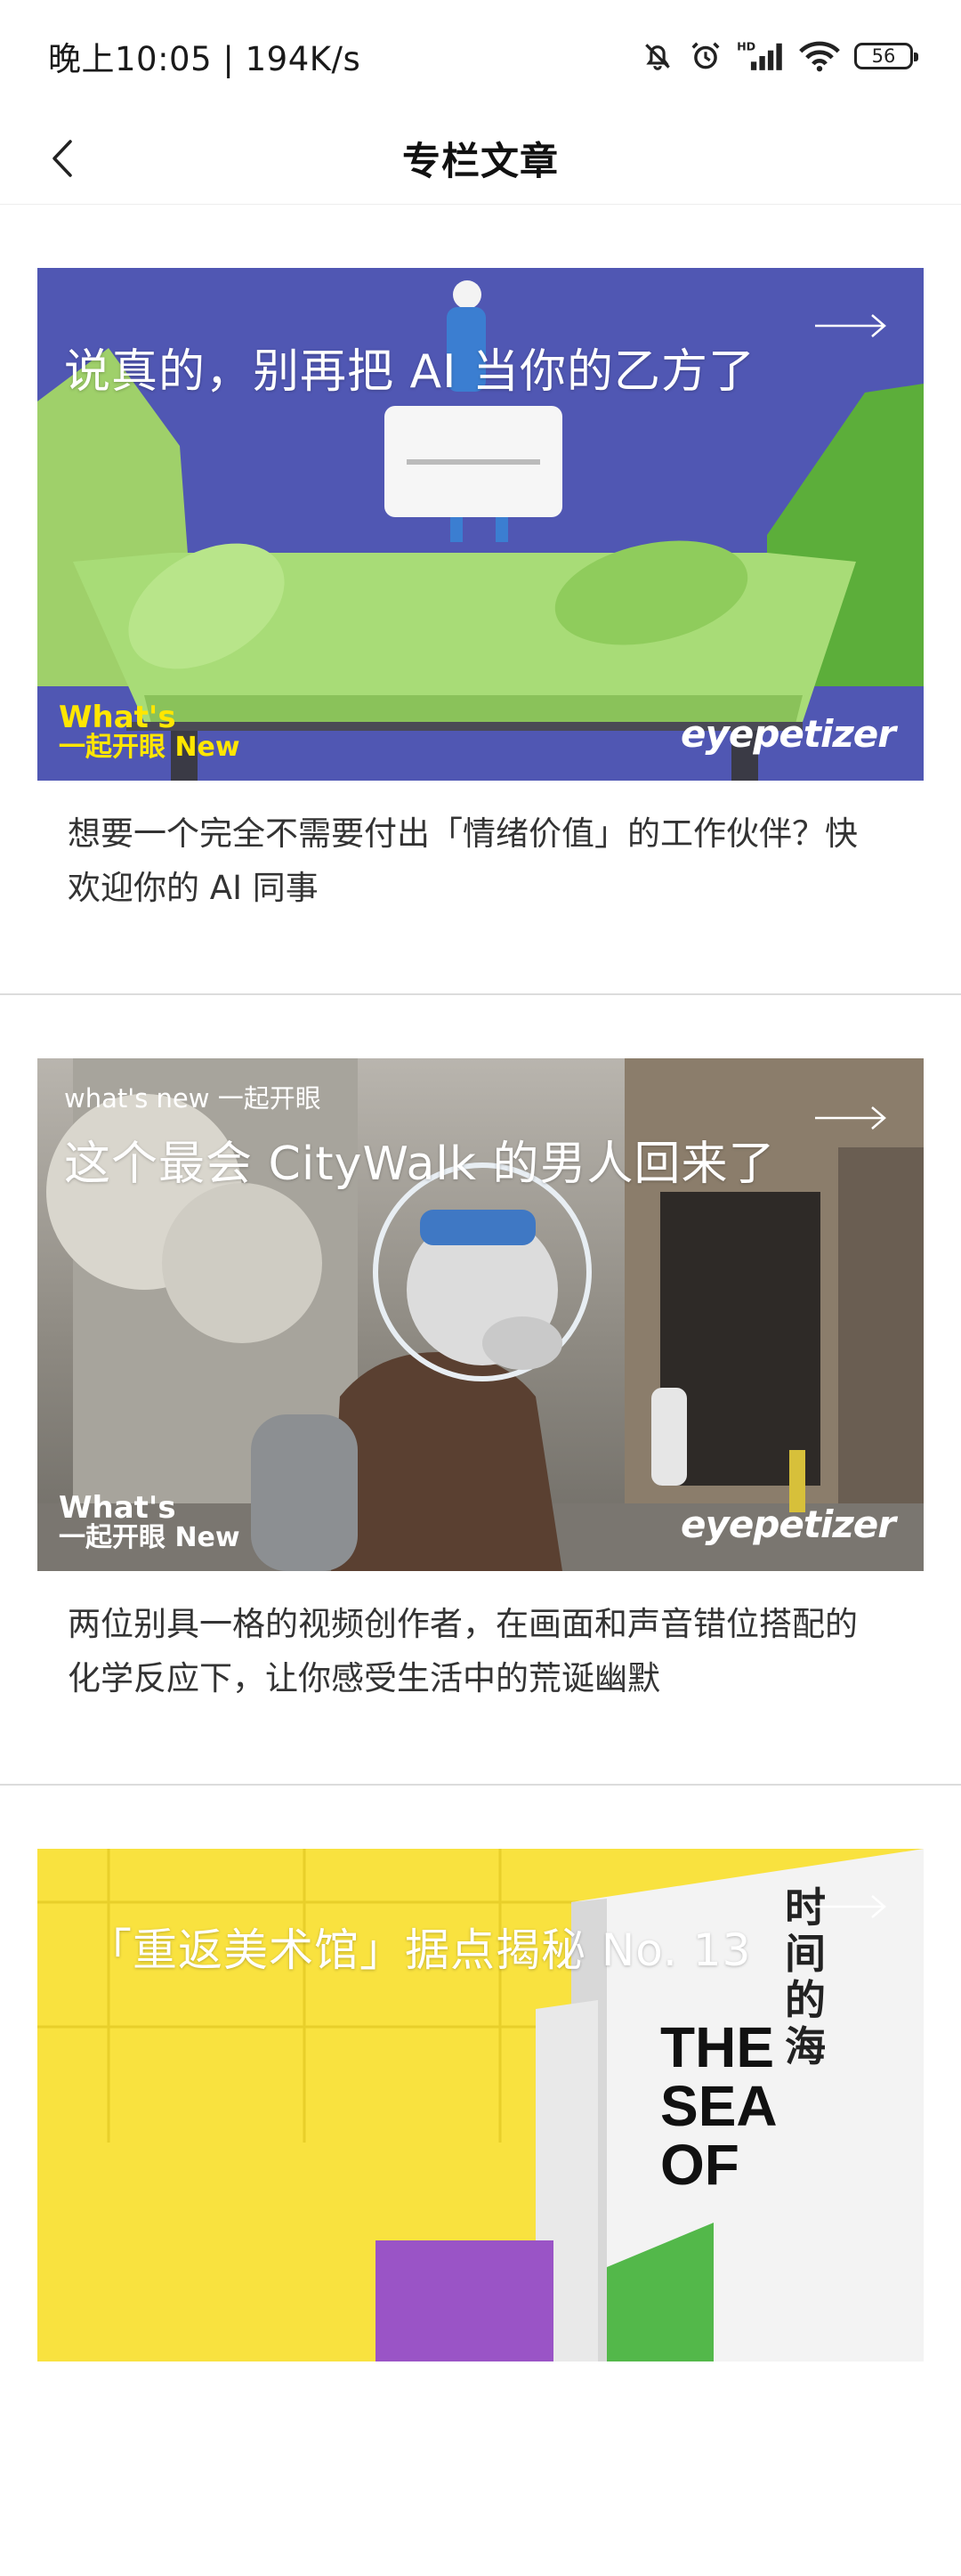 The width and height of the screenshot is (961, 2576). Describe the element at coordinates (468, 861) in the screenshot. I see `article-description: 想要一个完全不需要付出「情绪价值」的工作伙伴？快欢迎你的 AI 同事` at that location.